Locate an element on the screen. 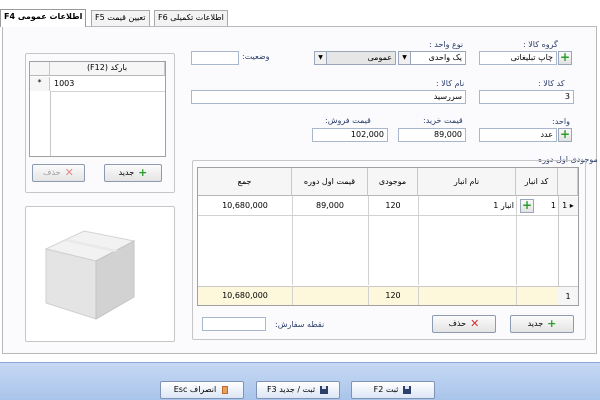 The image size is (600, 400). product-image-panel is located at coordinates (100, 274).